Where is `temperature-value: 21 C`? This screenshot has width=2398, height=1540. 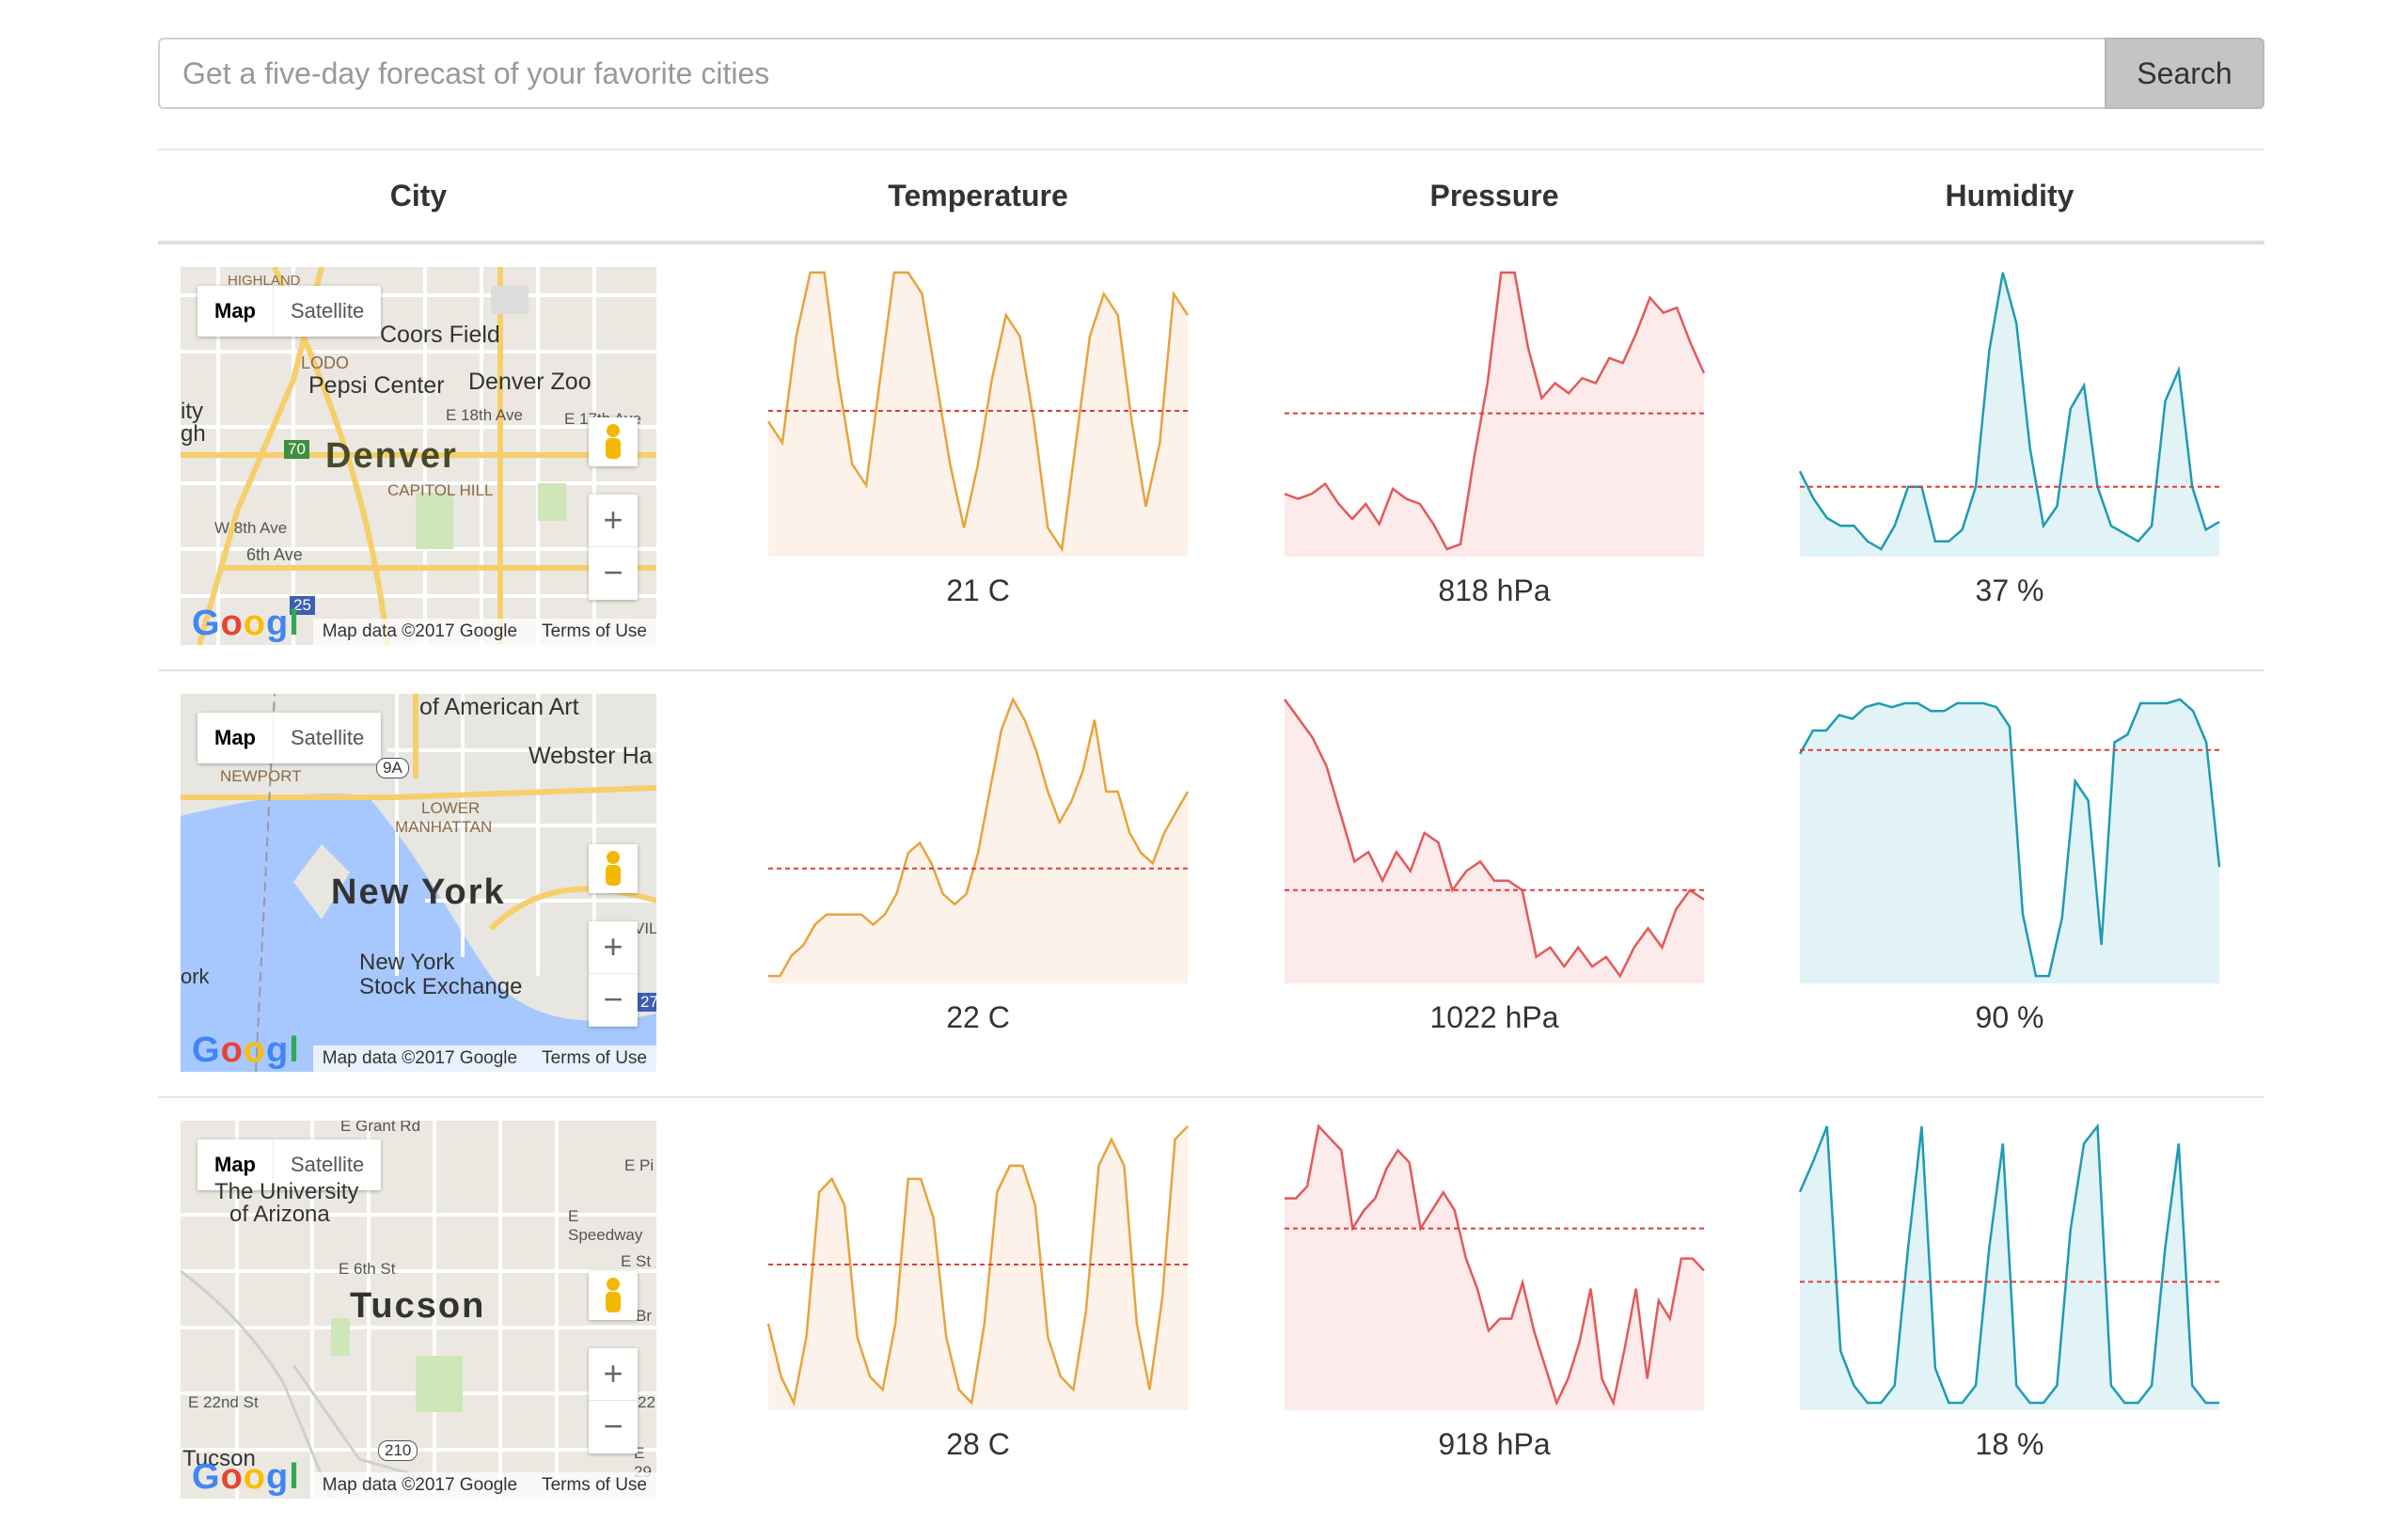
temperature-value: 21 C is located at coordinates (978, 590).